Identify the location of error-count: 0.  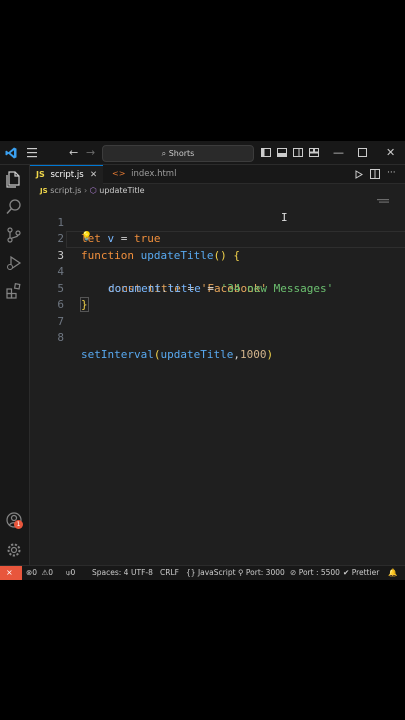
(35, 572).